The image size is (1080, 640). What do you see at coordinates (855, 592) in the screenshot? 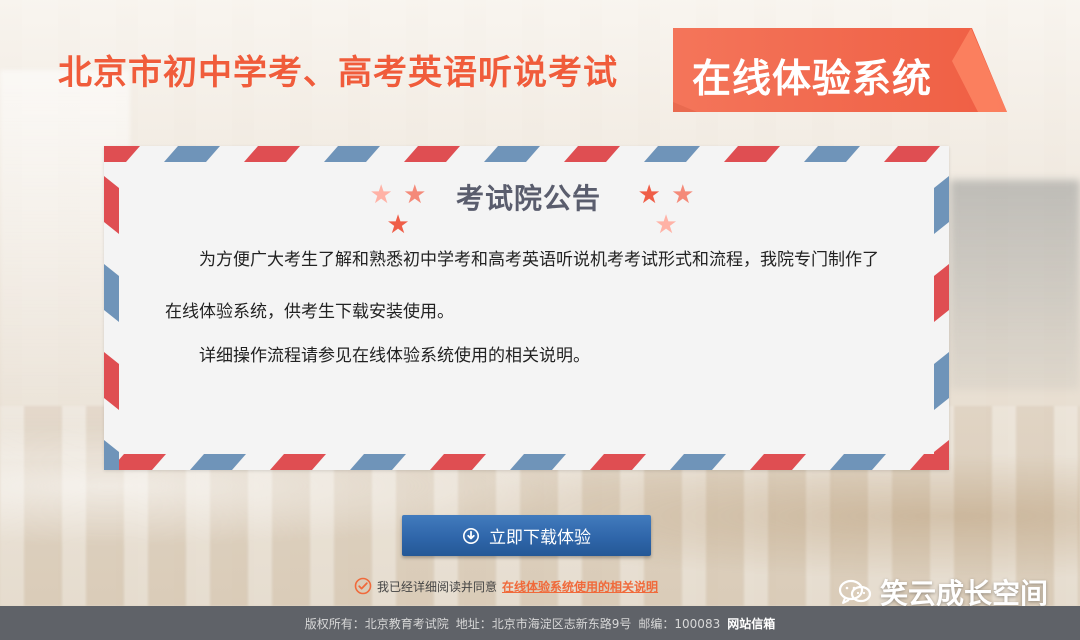
I see `wechat-icon` at bounding box center [855, 592].